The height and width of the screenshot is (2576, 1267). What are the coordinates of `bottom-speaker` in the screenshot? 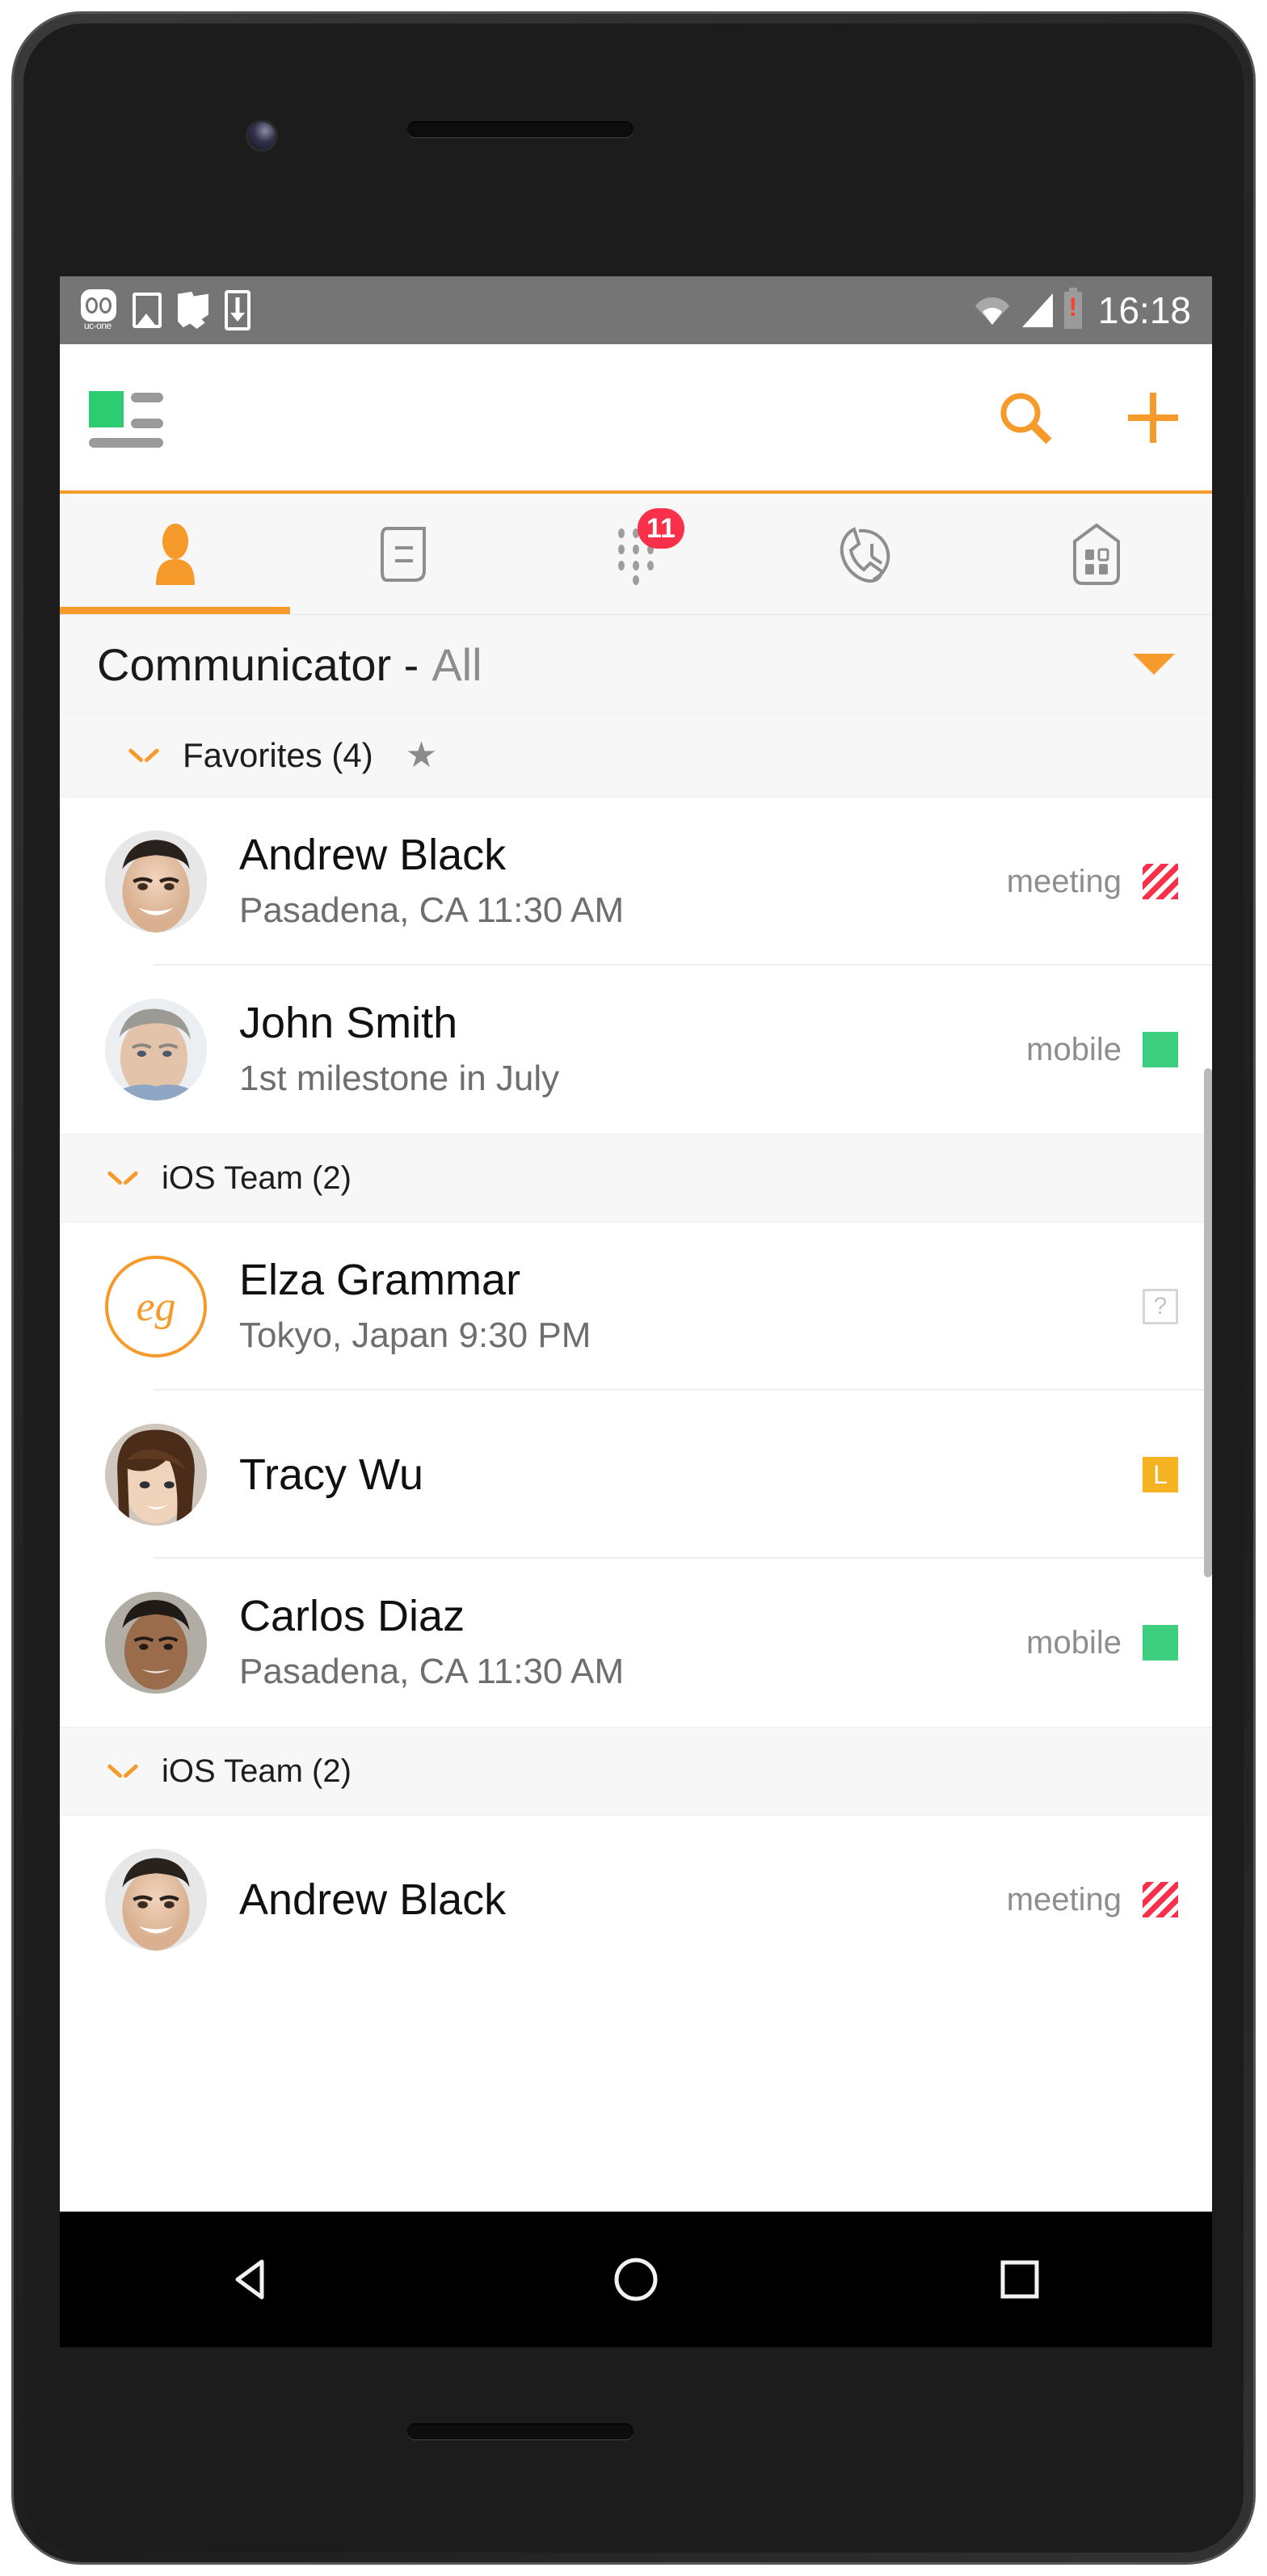 It's located at (520, 2431).